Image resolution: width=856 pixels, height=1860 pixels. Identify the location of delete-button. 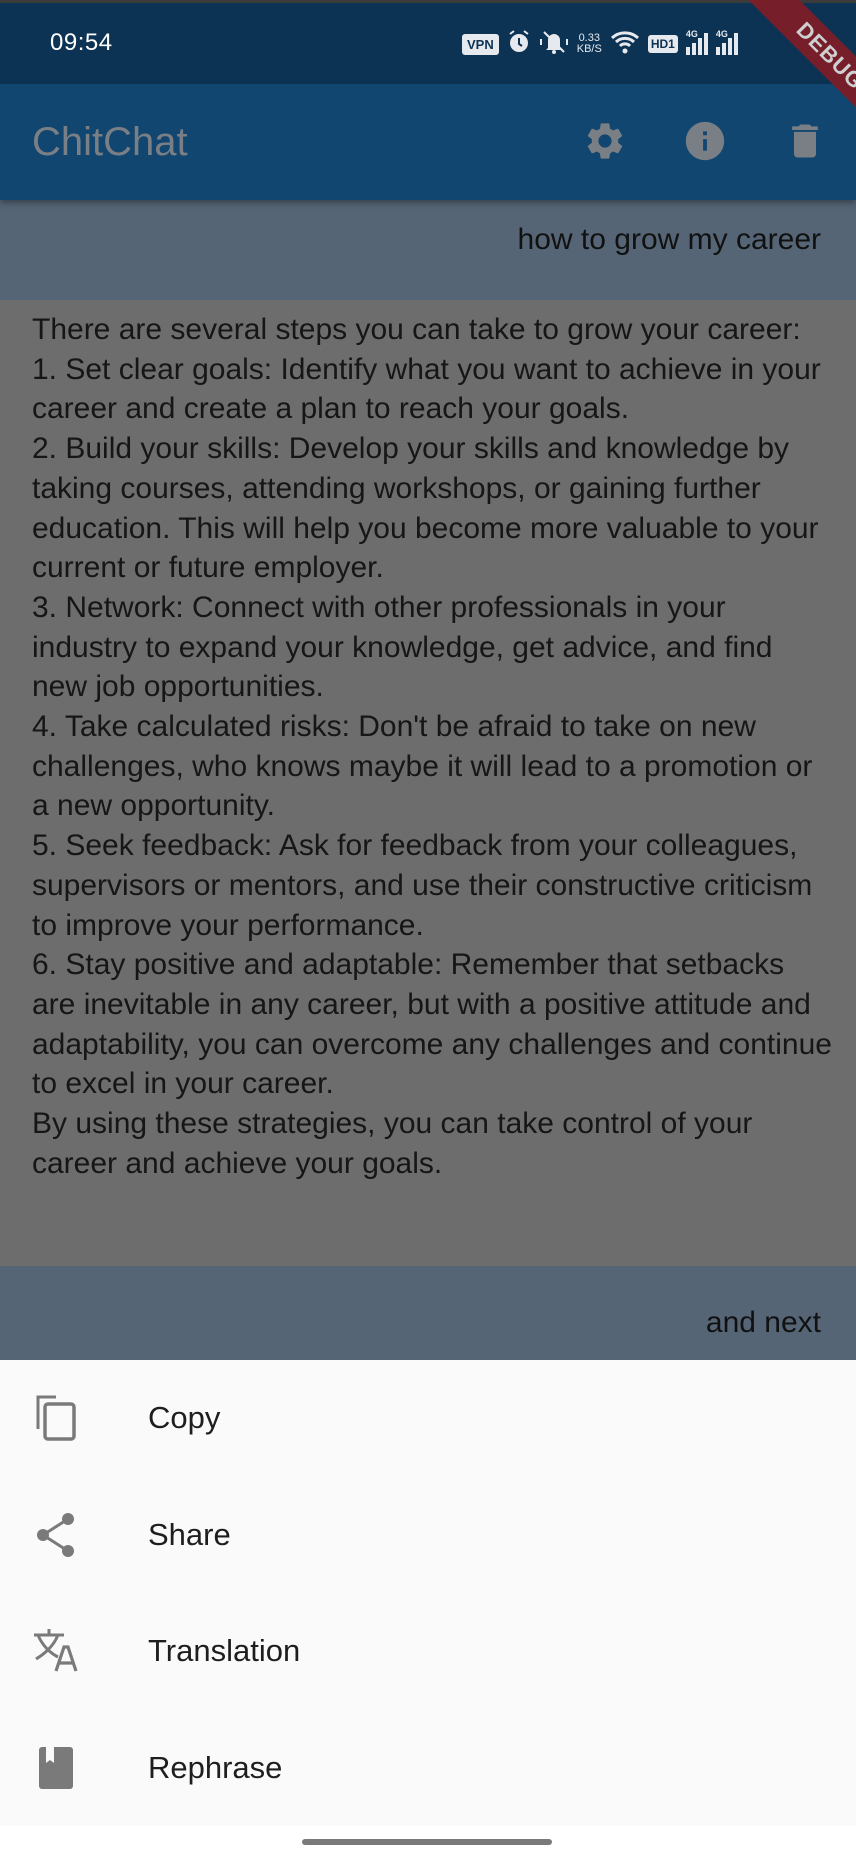
(805, 141).